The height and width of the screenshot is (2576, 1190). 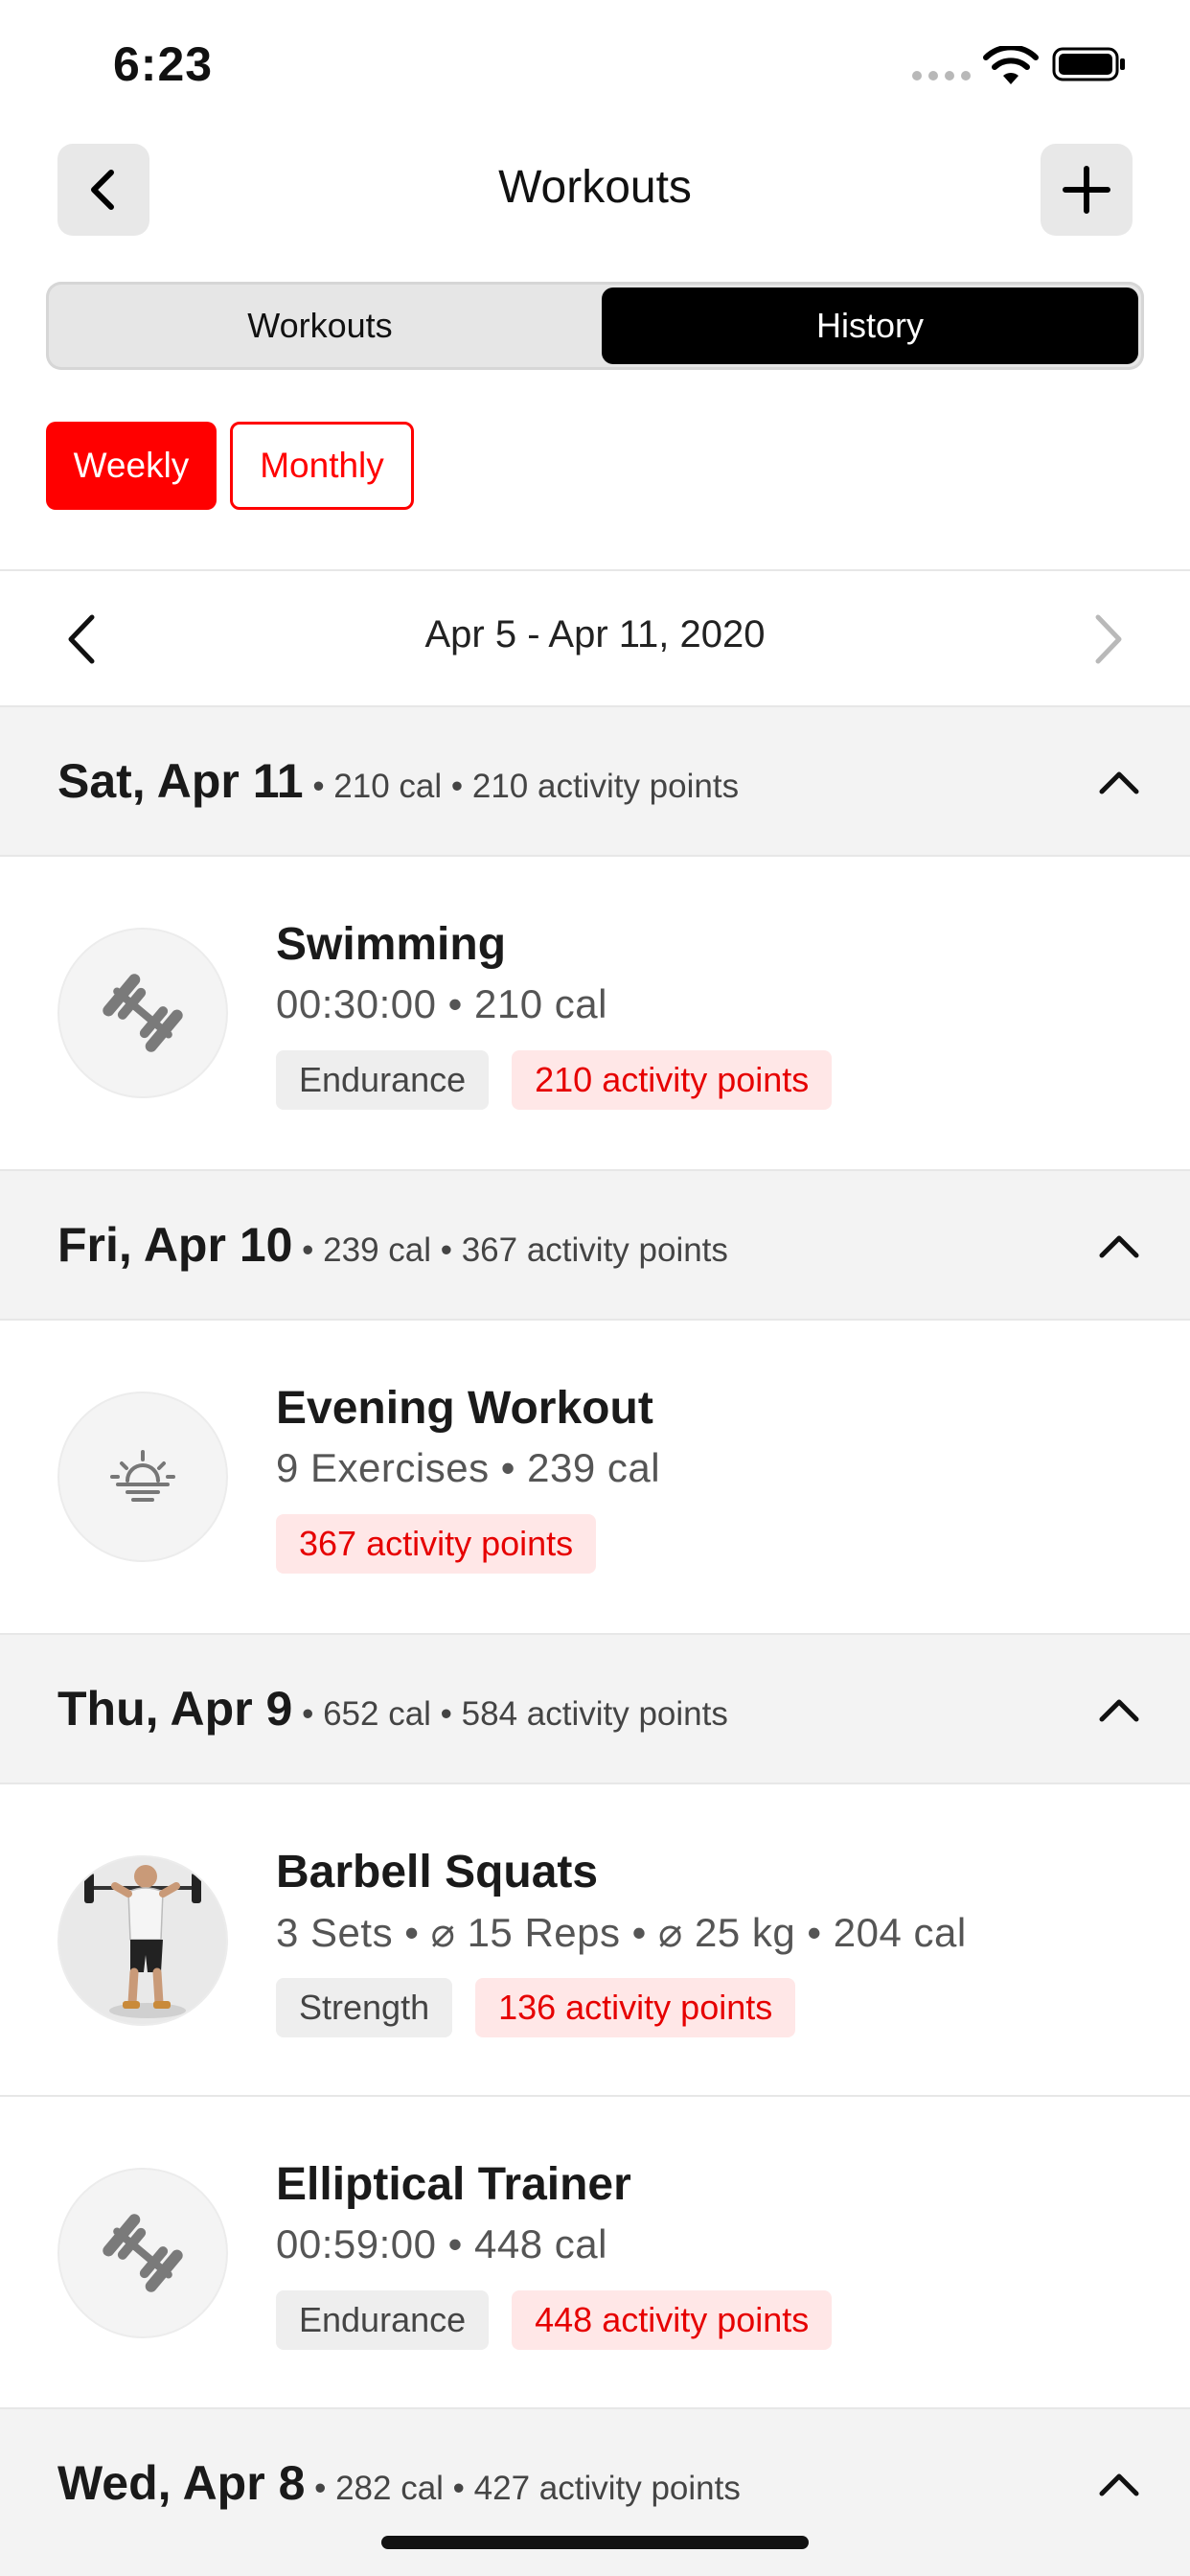 What do you see at coordinates (391, 945) in the screenshot?
I see `workout-title: Swimming` at bounding box center [391, 945].